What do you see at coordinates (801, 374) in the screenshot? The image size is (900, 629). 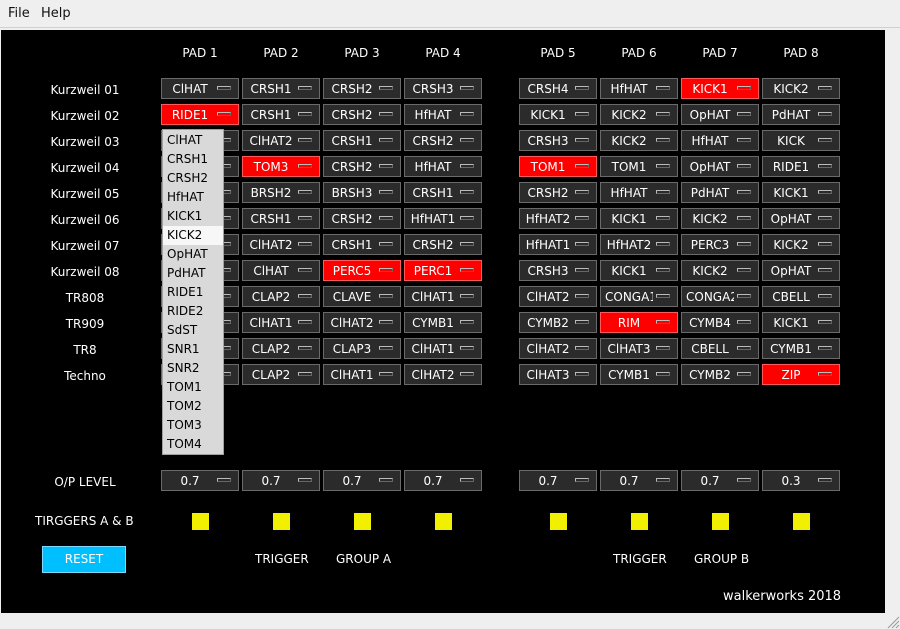 I see `pad-selector: ZIP` at bounding box center [801, 374].